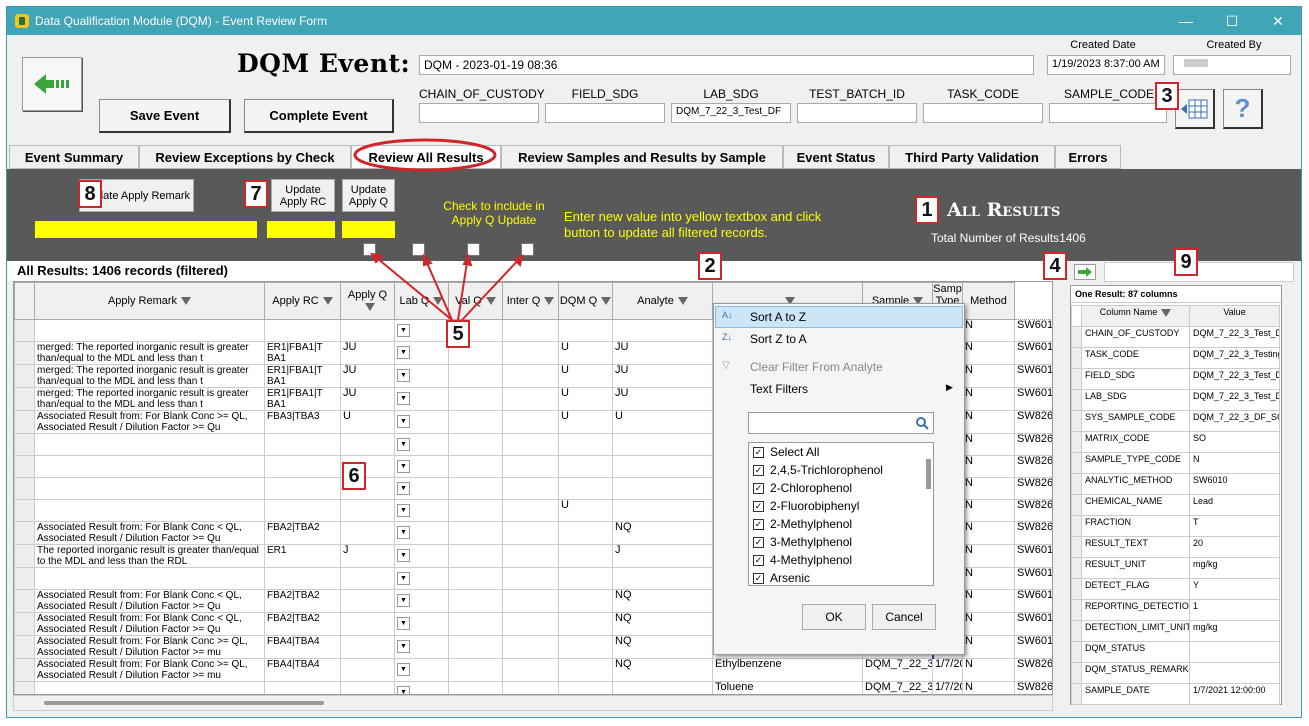  I want to click on val-q-checkbox, so click(473, 249).